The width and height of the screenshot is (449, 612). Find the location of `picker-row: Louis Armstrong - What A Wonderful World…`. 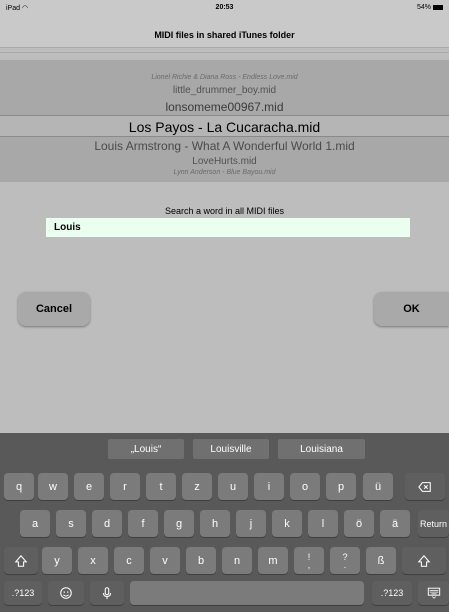

picker-row: Louis Armstrong - What A Wonderful World… is located at coordinates (224, 146).